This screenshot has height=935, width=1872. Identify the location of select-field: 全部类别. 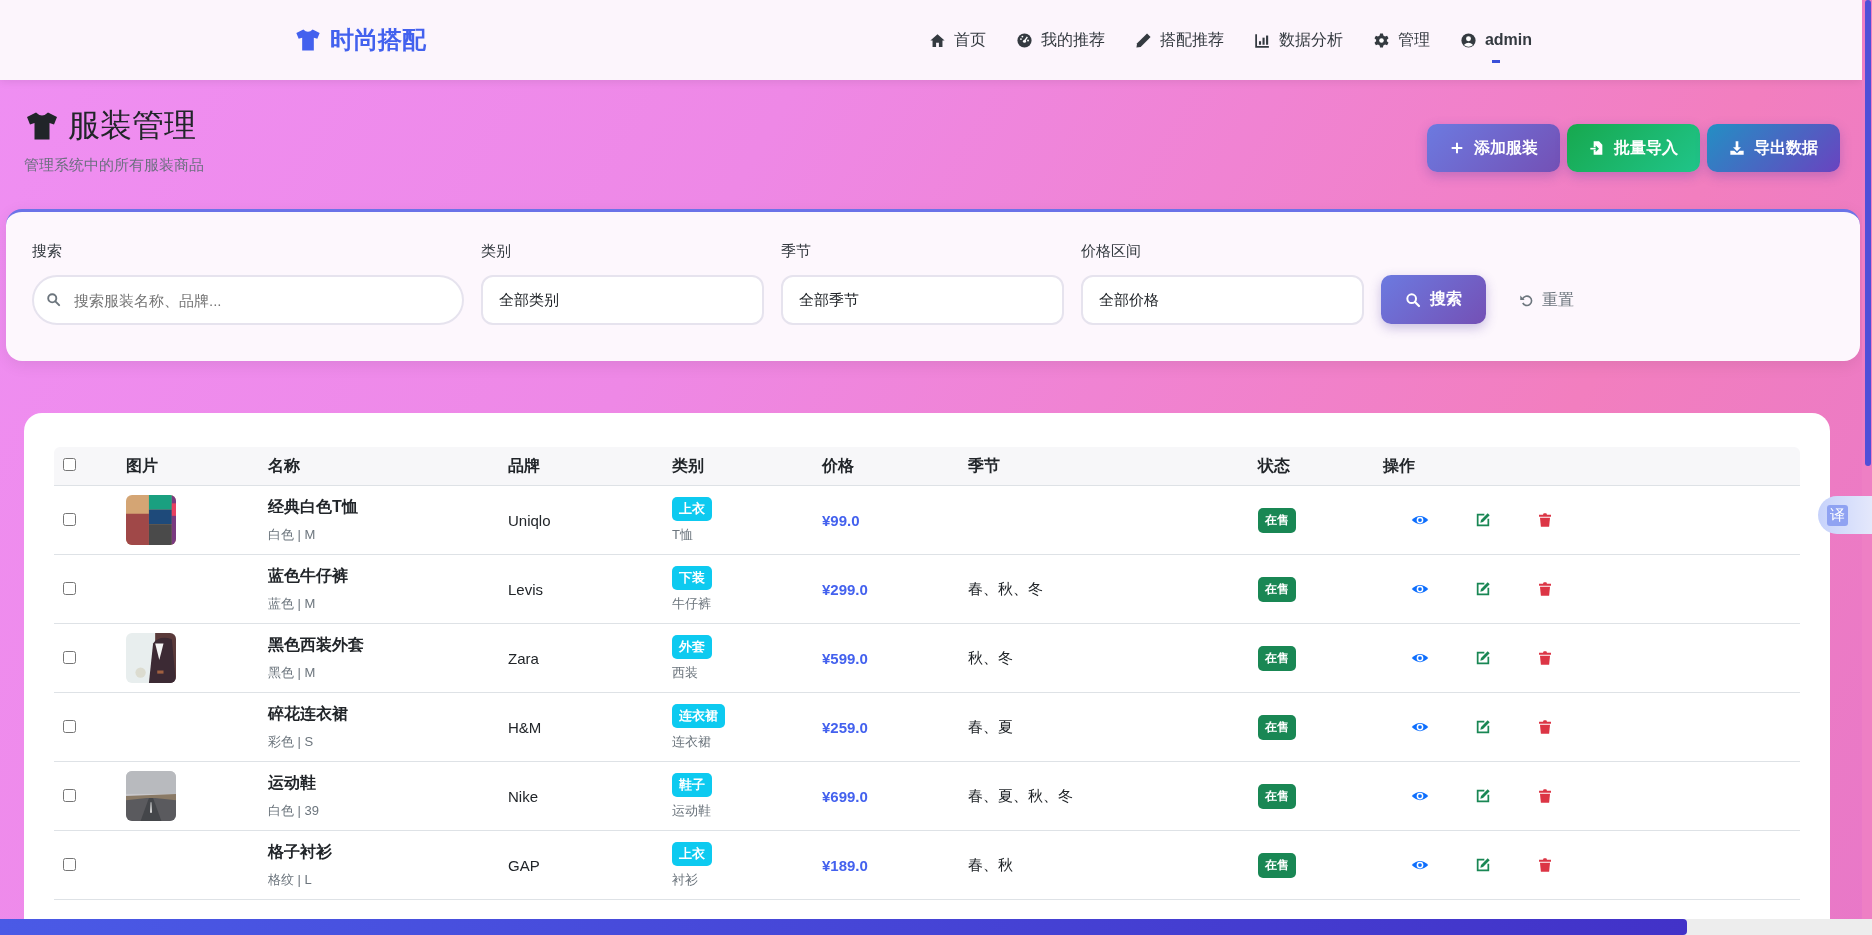
(622, 300).